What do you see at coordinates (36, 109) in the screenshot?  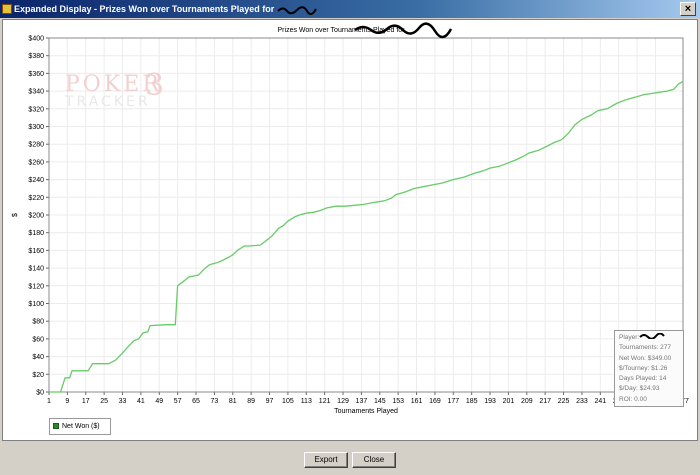 I see `y-tick-label: $320` at bounding box center [36, 109].